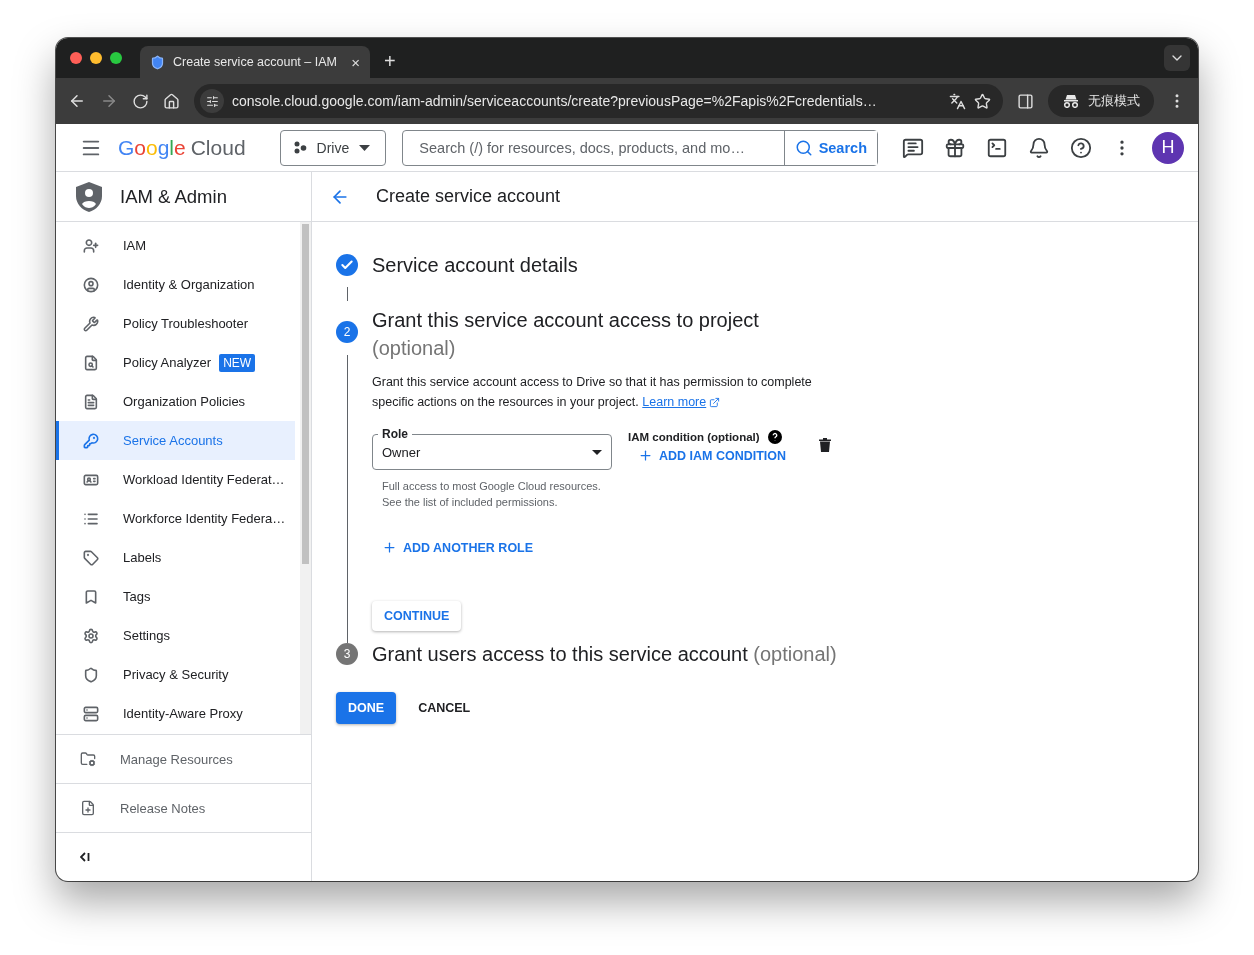  What do you see at coordinates (175, 557) in the screenshot?
I see `sidebar-item: Labels` at bounding box center [175, 557].